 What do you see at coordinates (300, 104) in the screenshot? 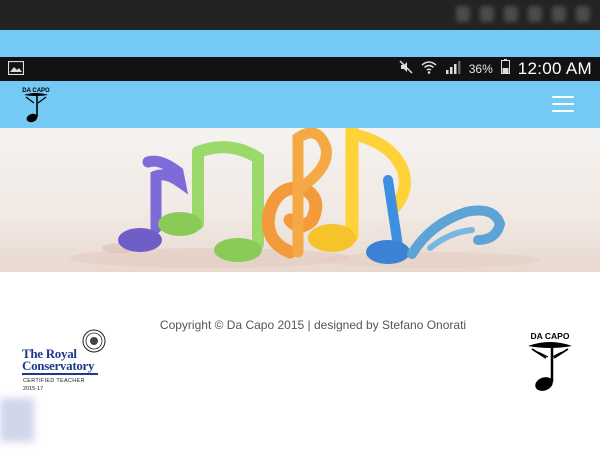
I see `site-header: DA CAPO` at bounding box center [300, 104].